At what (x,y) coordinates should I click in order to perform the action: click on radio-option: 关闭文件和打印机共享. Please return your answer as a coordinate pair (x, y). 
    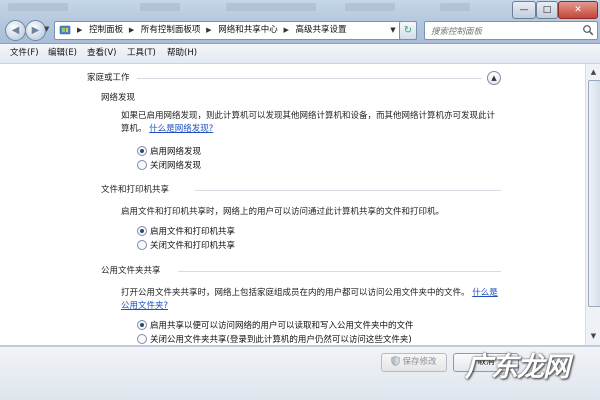
    Looking at the image, I should click on (186, 245).